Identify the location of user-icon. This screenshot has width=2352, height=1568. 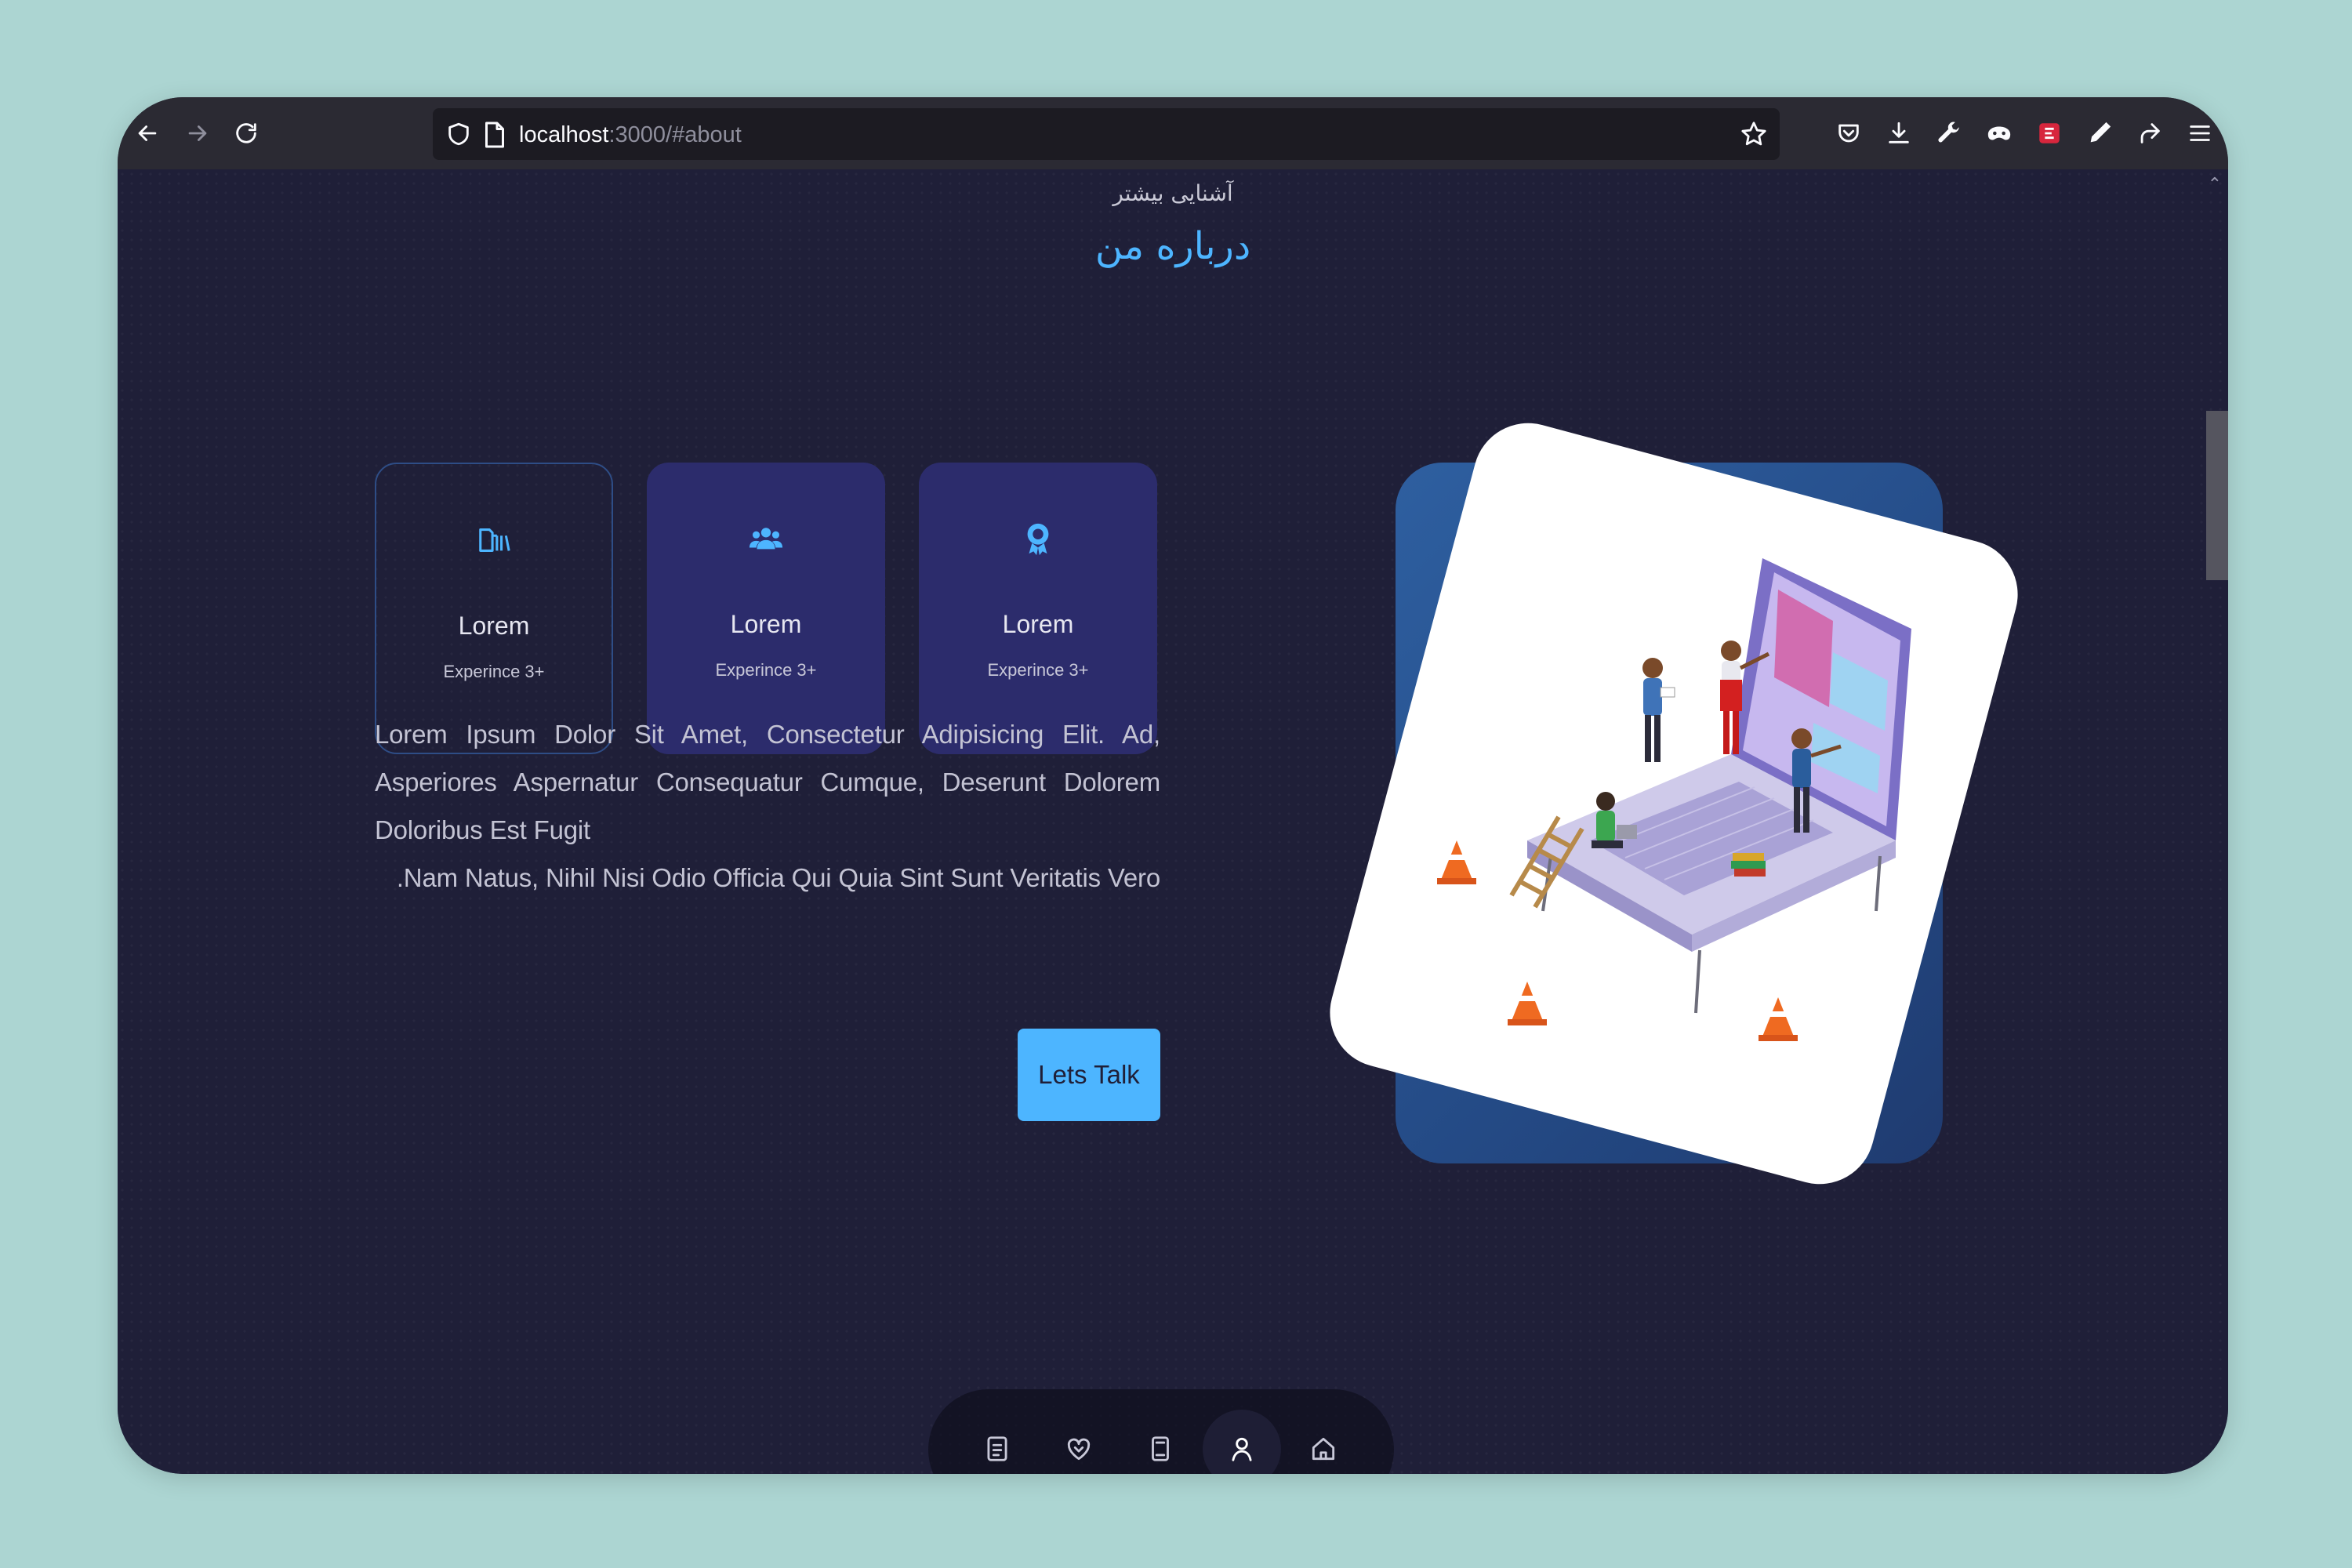
(1242, 1442).